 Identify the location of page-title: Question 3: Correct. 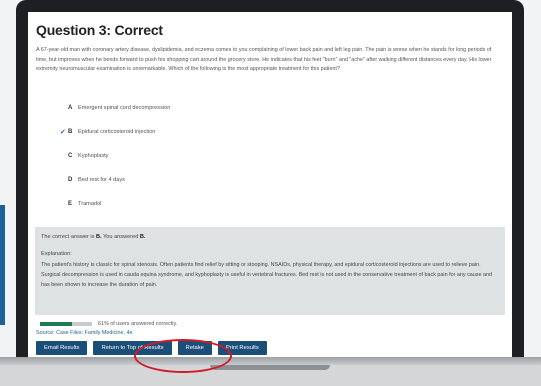
(99, 30).